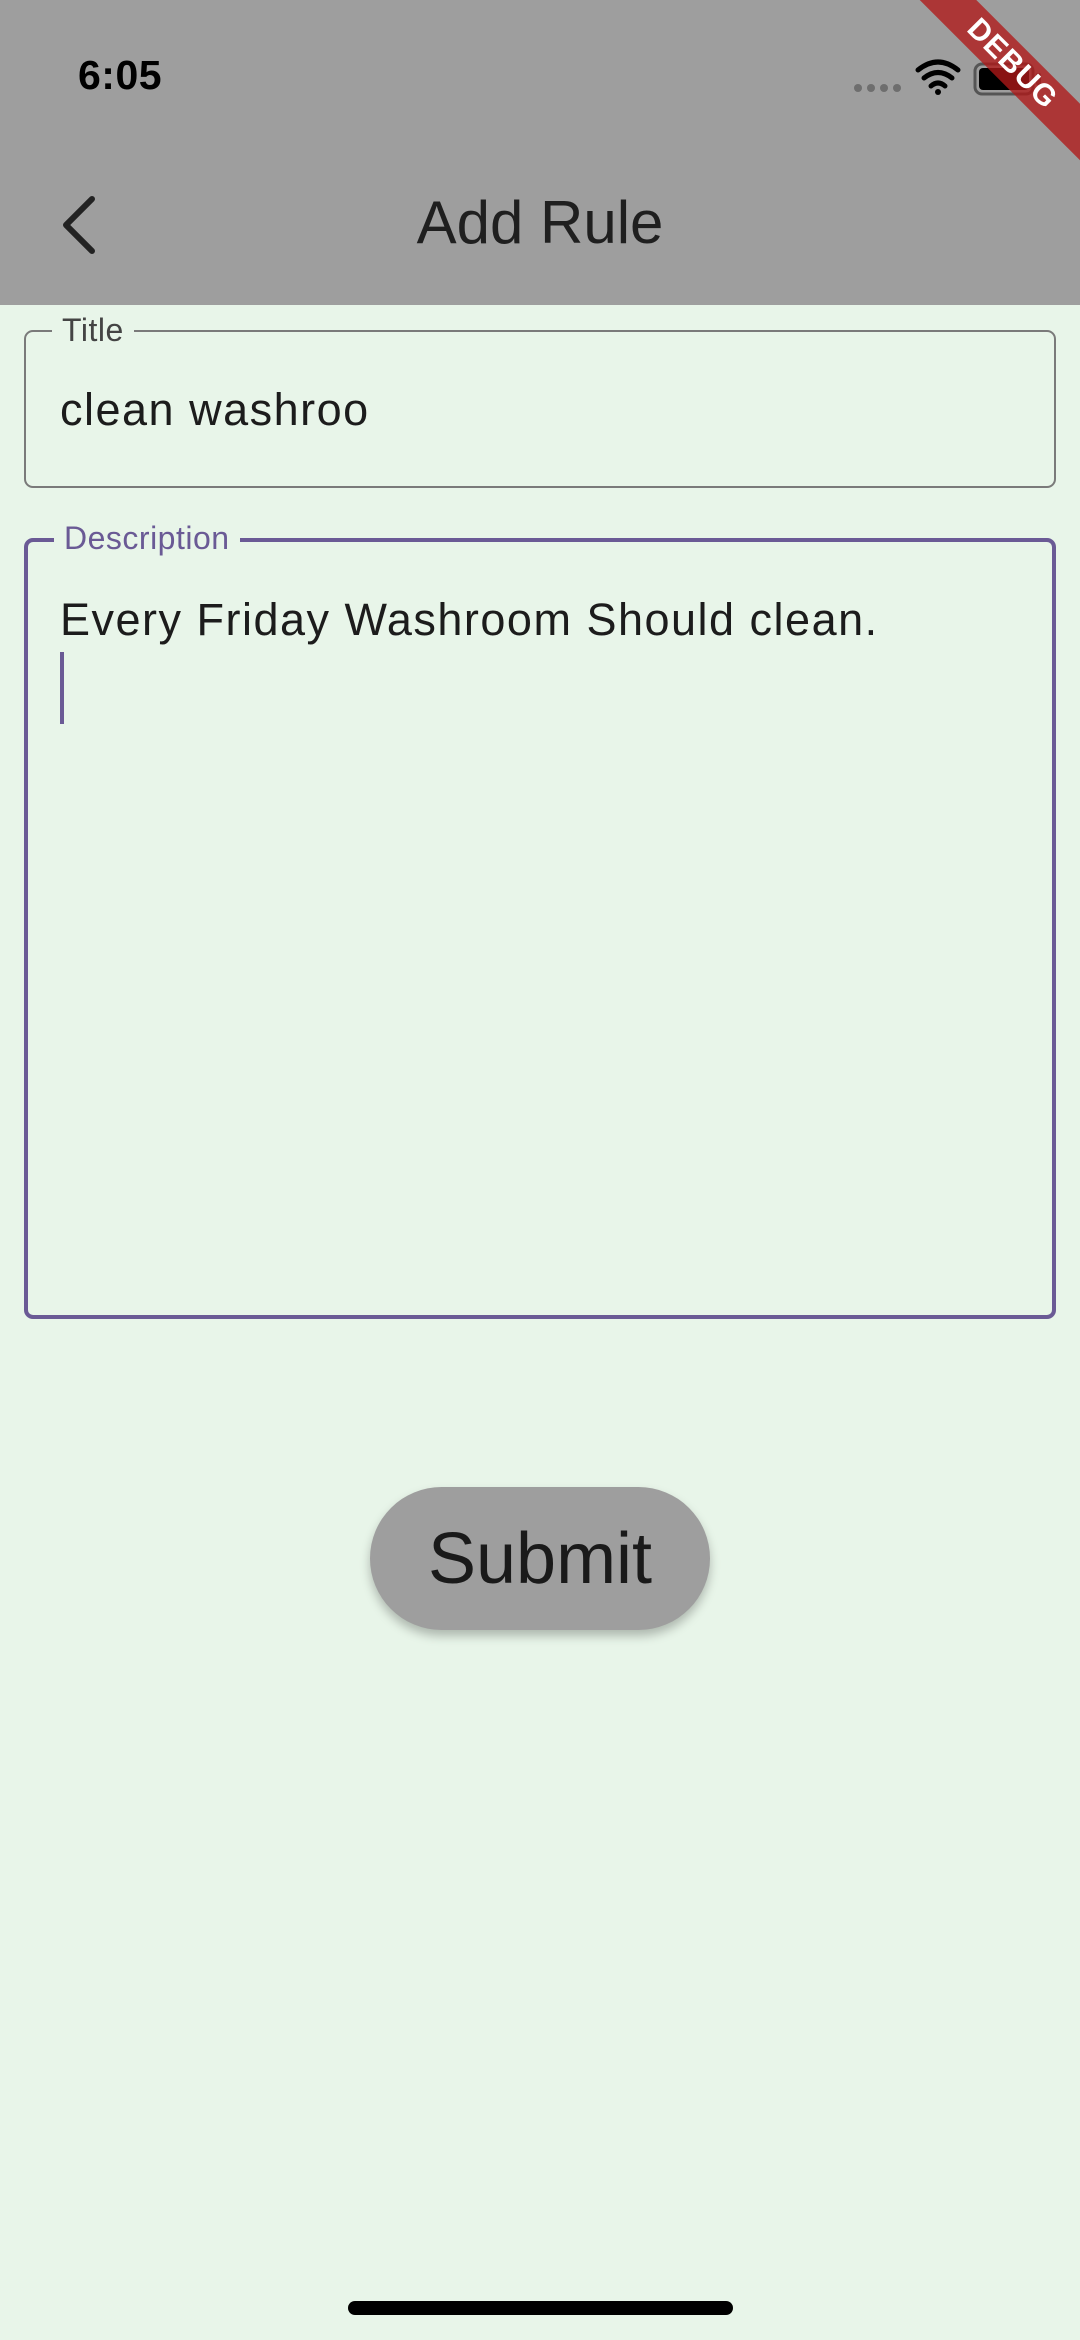 This screenshot has height=2340, width=1080. Describe the element at coordinates (62, 688) in the screenshot. I see `text-caret` at that location.